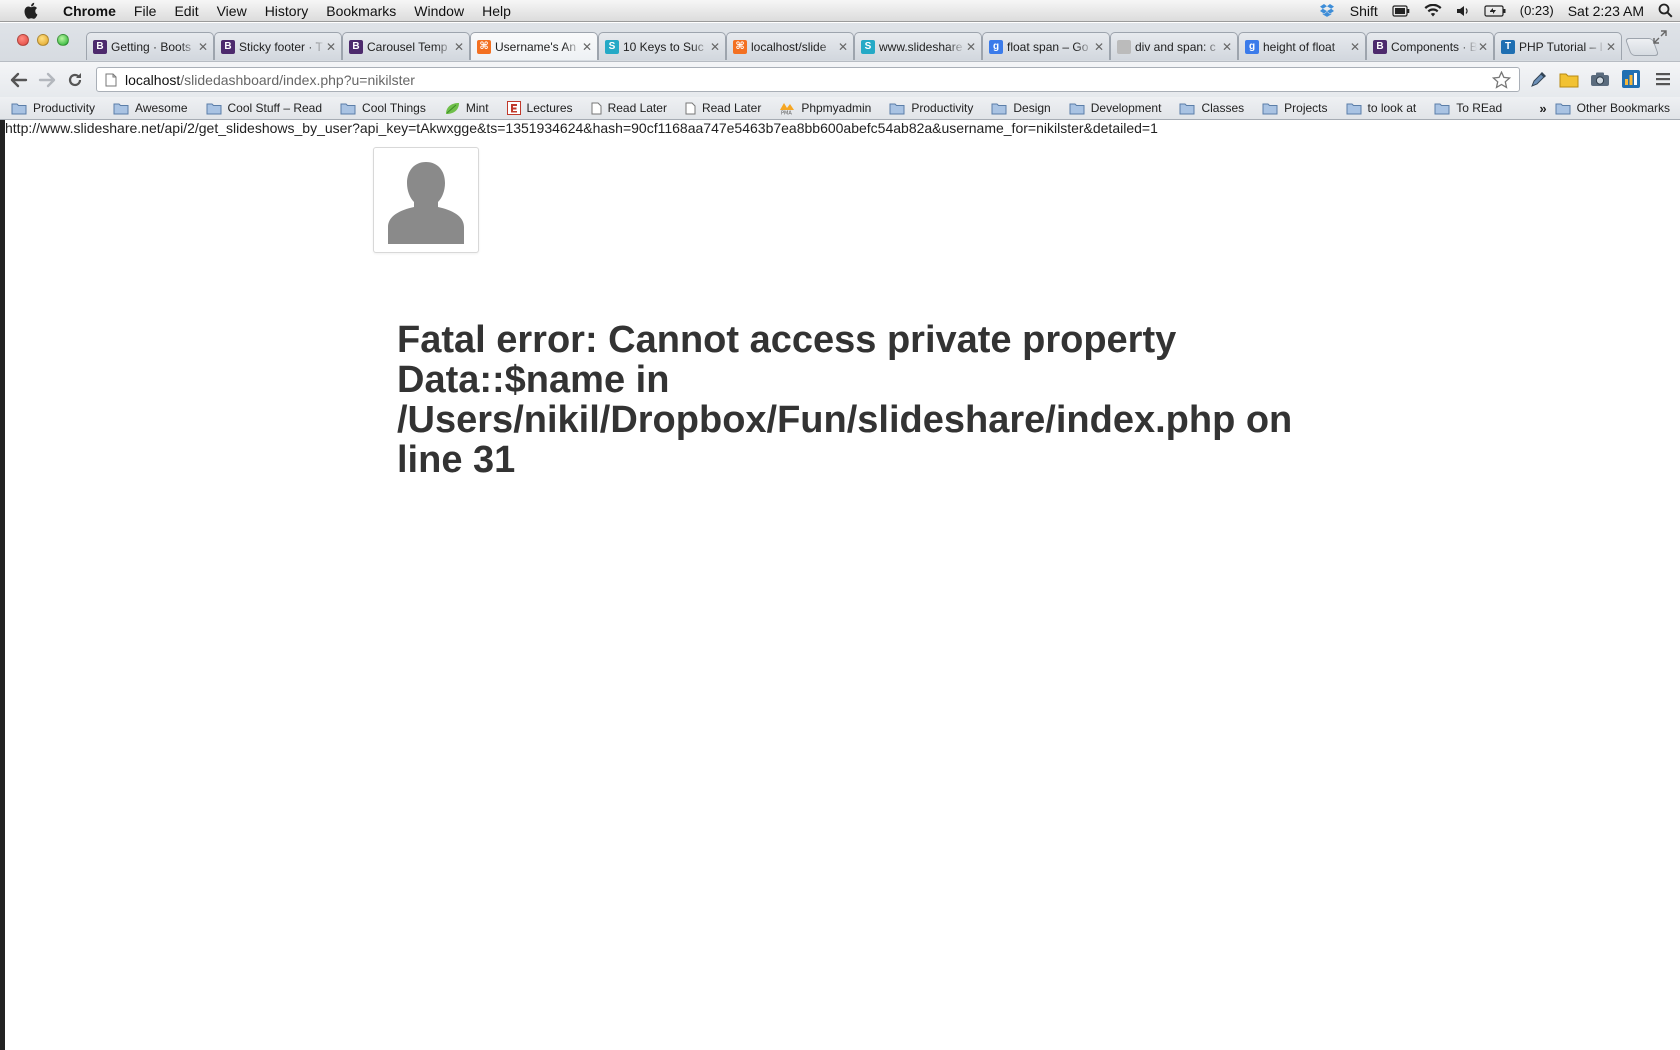  I want to click on chrome-menu-icon, so click(1663, 79).